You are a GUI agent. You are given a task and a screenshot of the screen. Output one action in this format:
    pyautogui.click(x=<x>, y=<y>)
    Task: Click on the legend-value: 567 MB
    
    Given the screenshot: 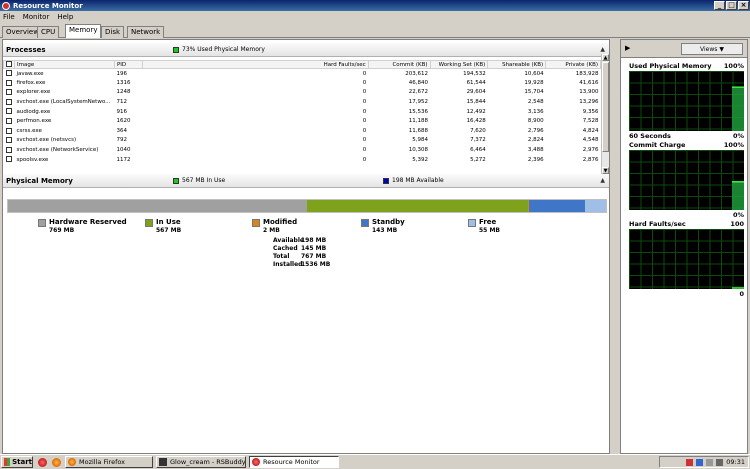 What is the action you would take?
    pyautogui.click(x=169, y=230)
    